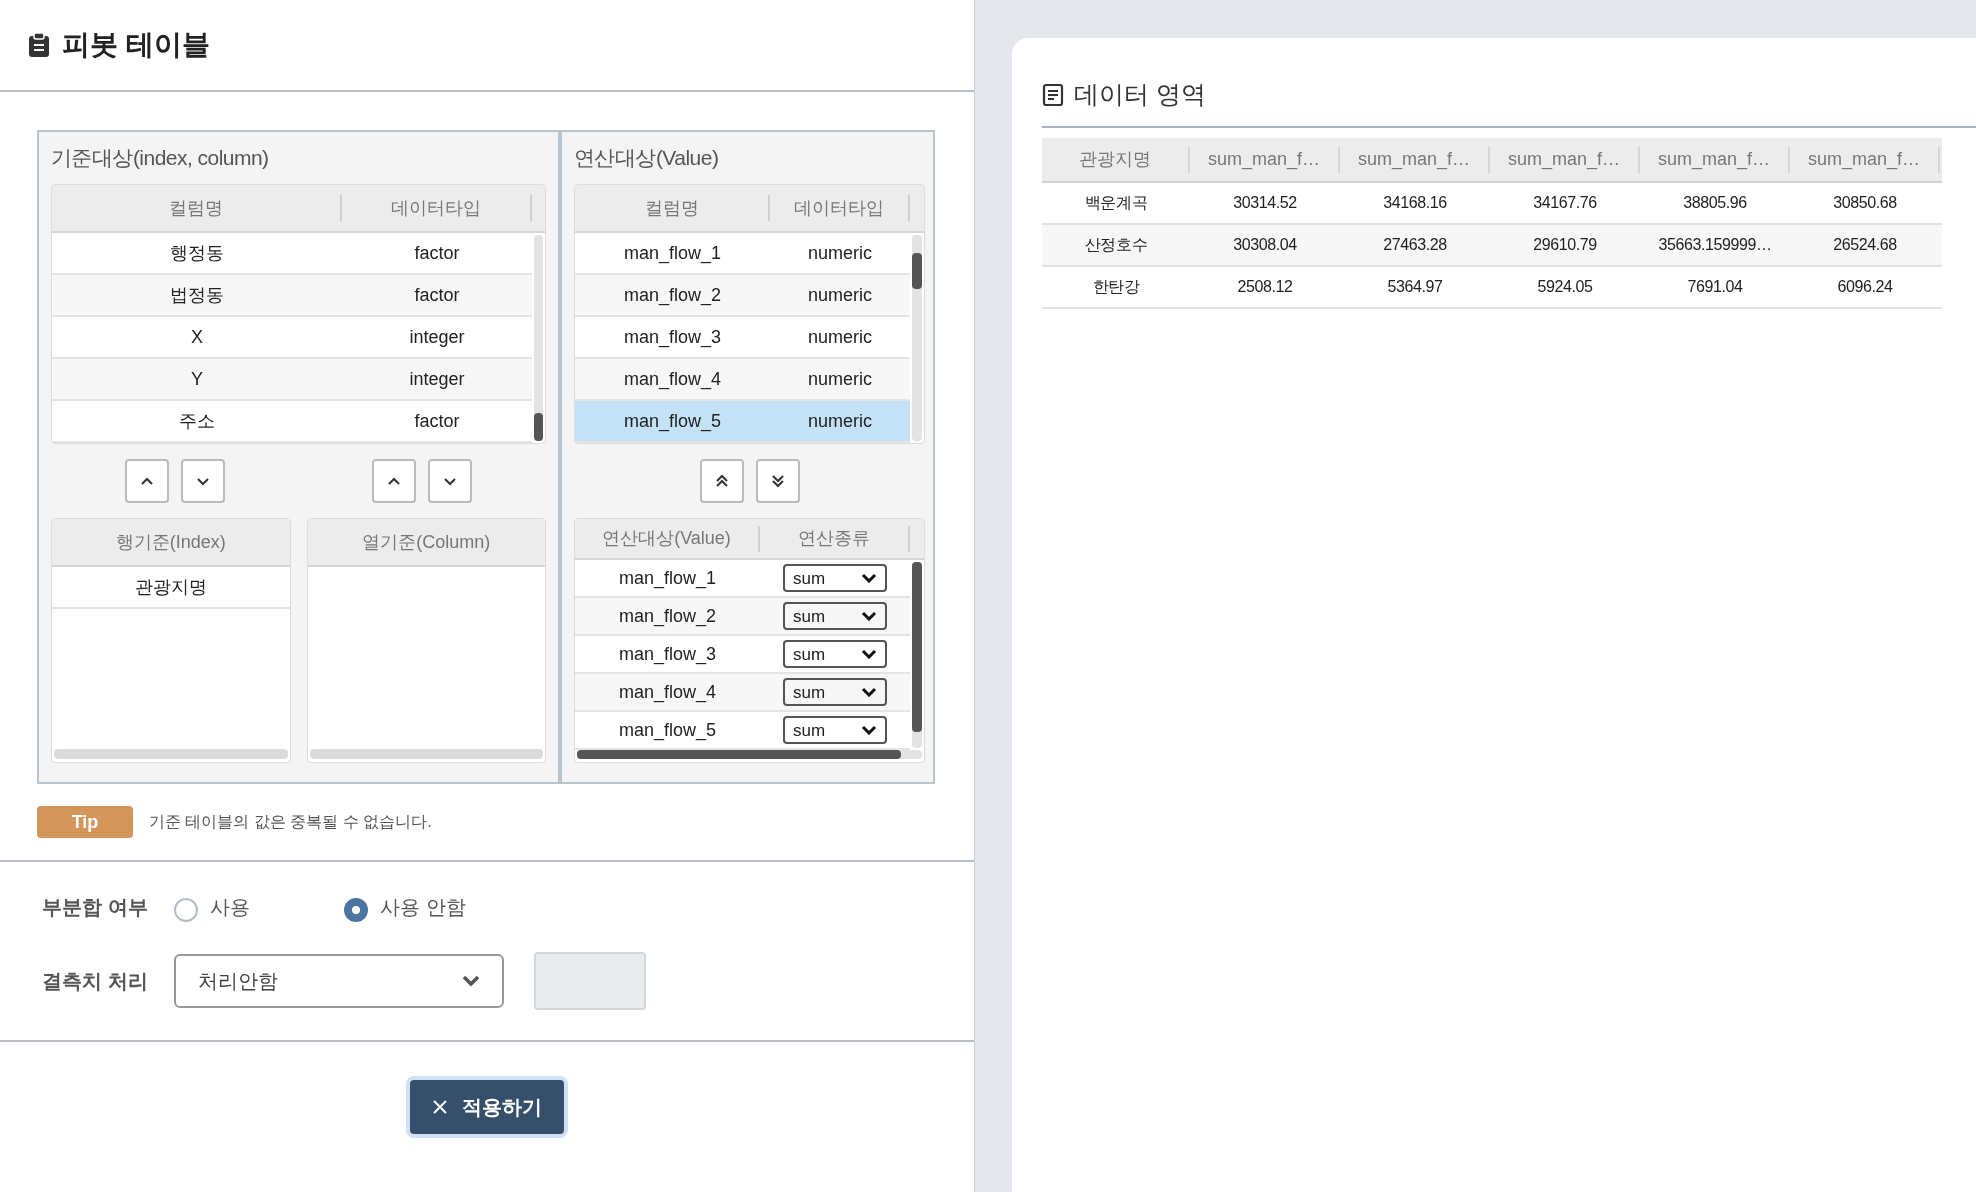 The height and width of the screenshot is (1192, 1976). Describe the element at coordinates (667, 730) in the screenshot. I see `table-cell-text: man_flow_5` at that location.